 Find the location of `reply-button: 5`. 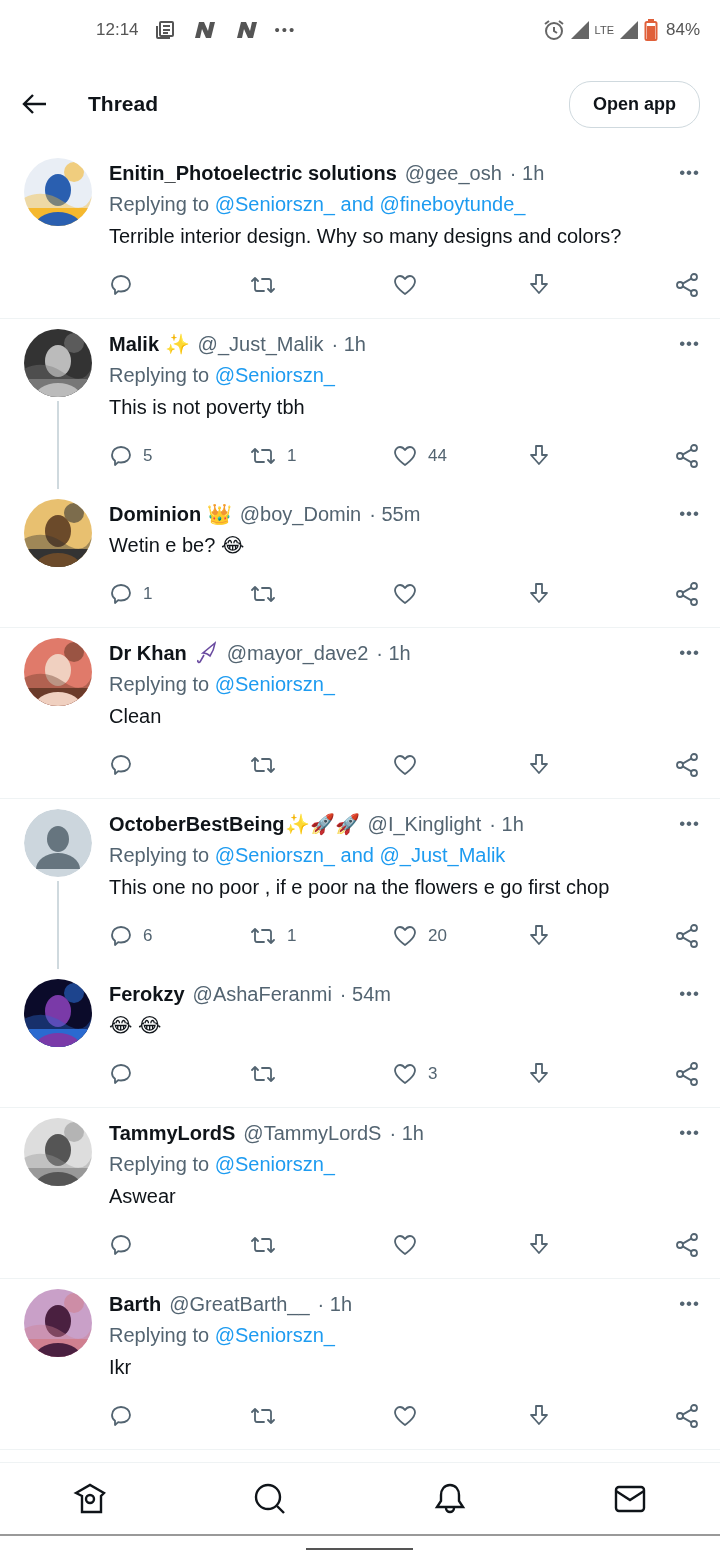

reply-button: 5 is located at coordinates (131, 456).